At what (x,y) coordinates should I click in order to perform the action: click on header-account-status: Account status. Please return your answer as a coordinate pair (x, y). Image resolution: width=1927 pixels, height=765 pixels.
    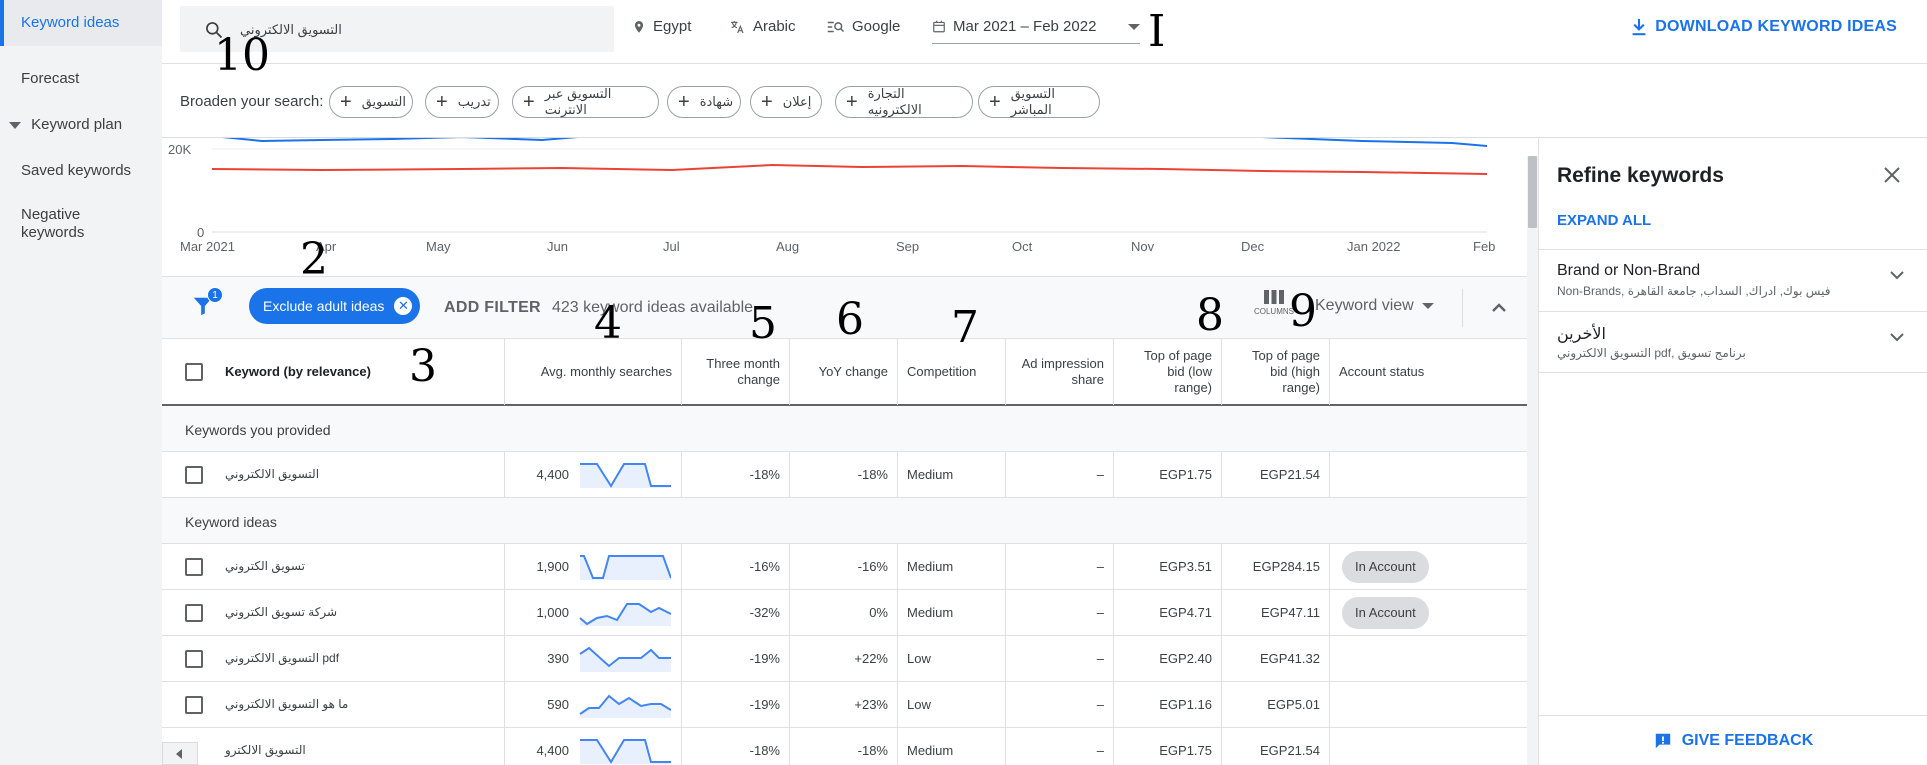
    Looking at the image, I should click on (1428, 372).